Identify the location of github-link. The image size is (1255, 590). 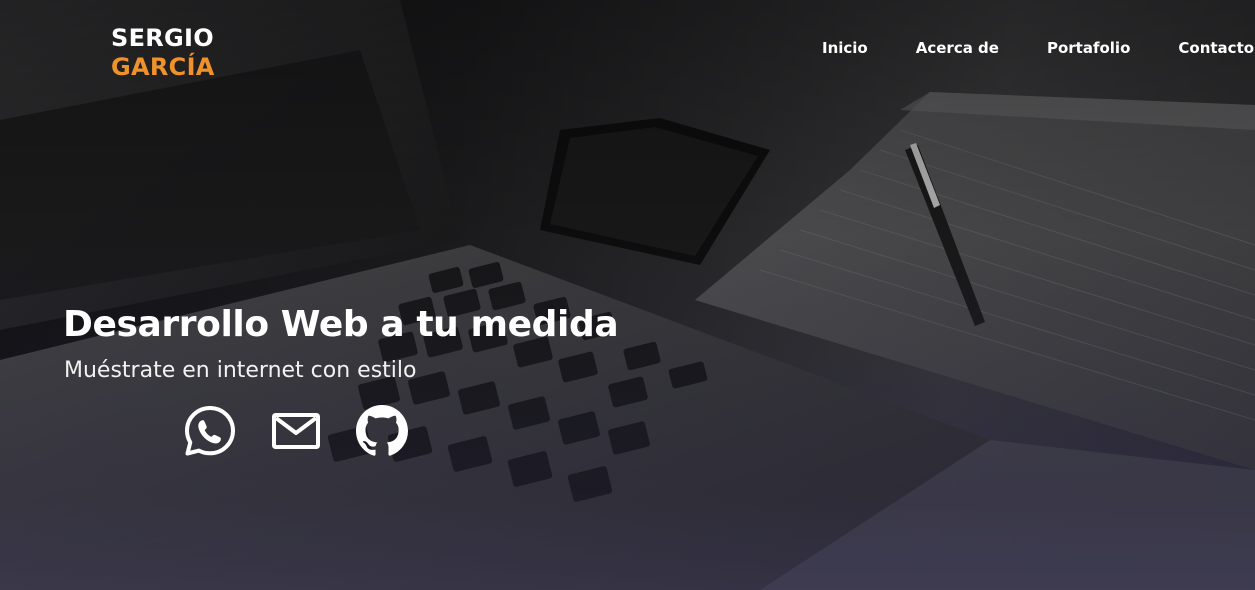
(382, 431).